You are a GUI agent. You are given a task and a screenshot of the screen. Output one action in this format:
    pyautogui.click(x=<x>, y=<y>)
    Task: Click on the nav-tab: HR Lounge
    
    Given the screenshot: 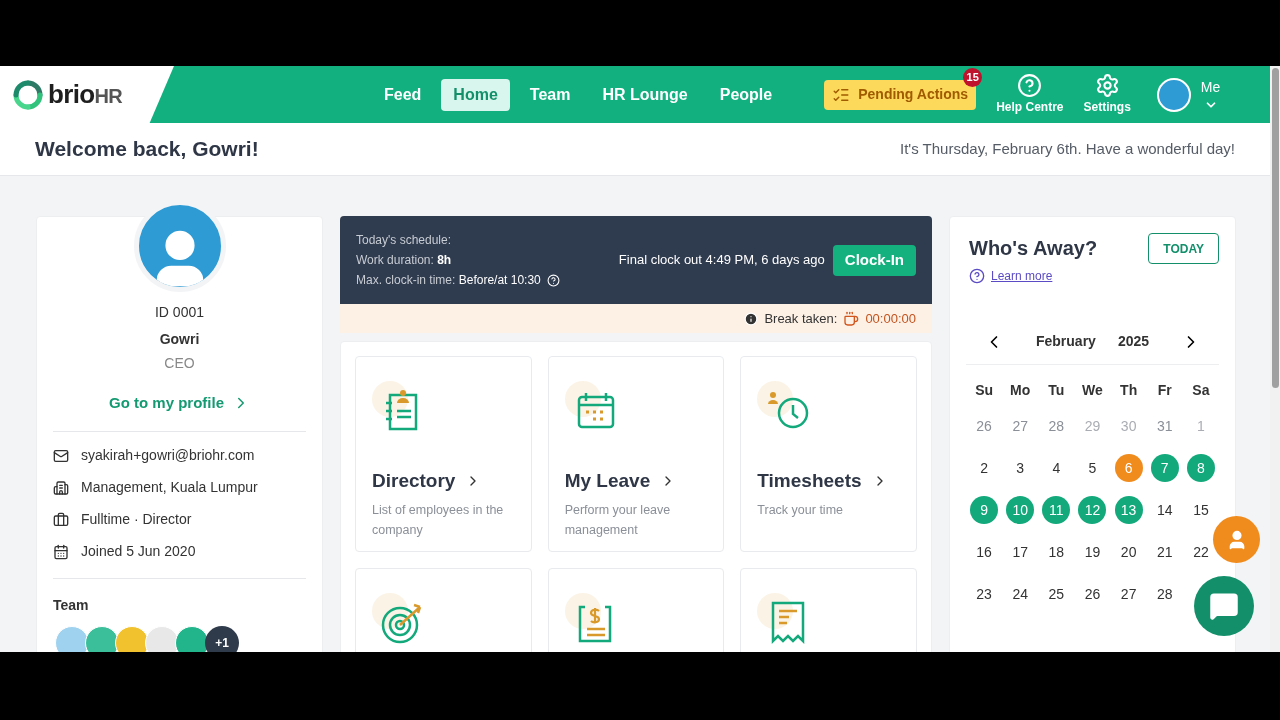 What is the action you would take?
    pyautogui.click(x=645, y=94)
    